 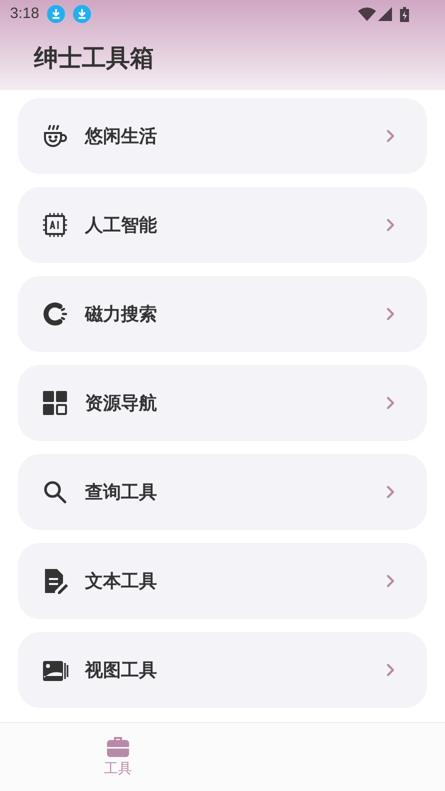 What do you see at coordinates (385, 14) in the screenshot?
I see `signal-icon` at bounding box center [385, 14].